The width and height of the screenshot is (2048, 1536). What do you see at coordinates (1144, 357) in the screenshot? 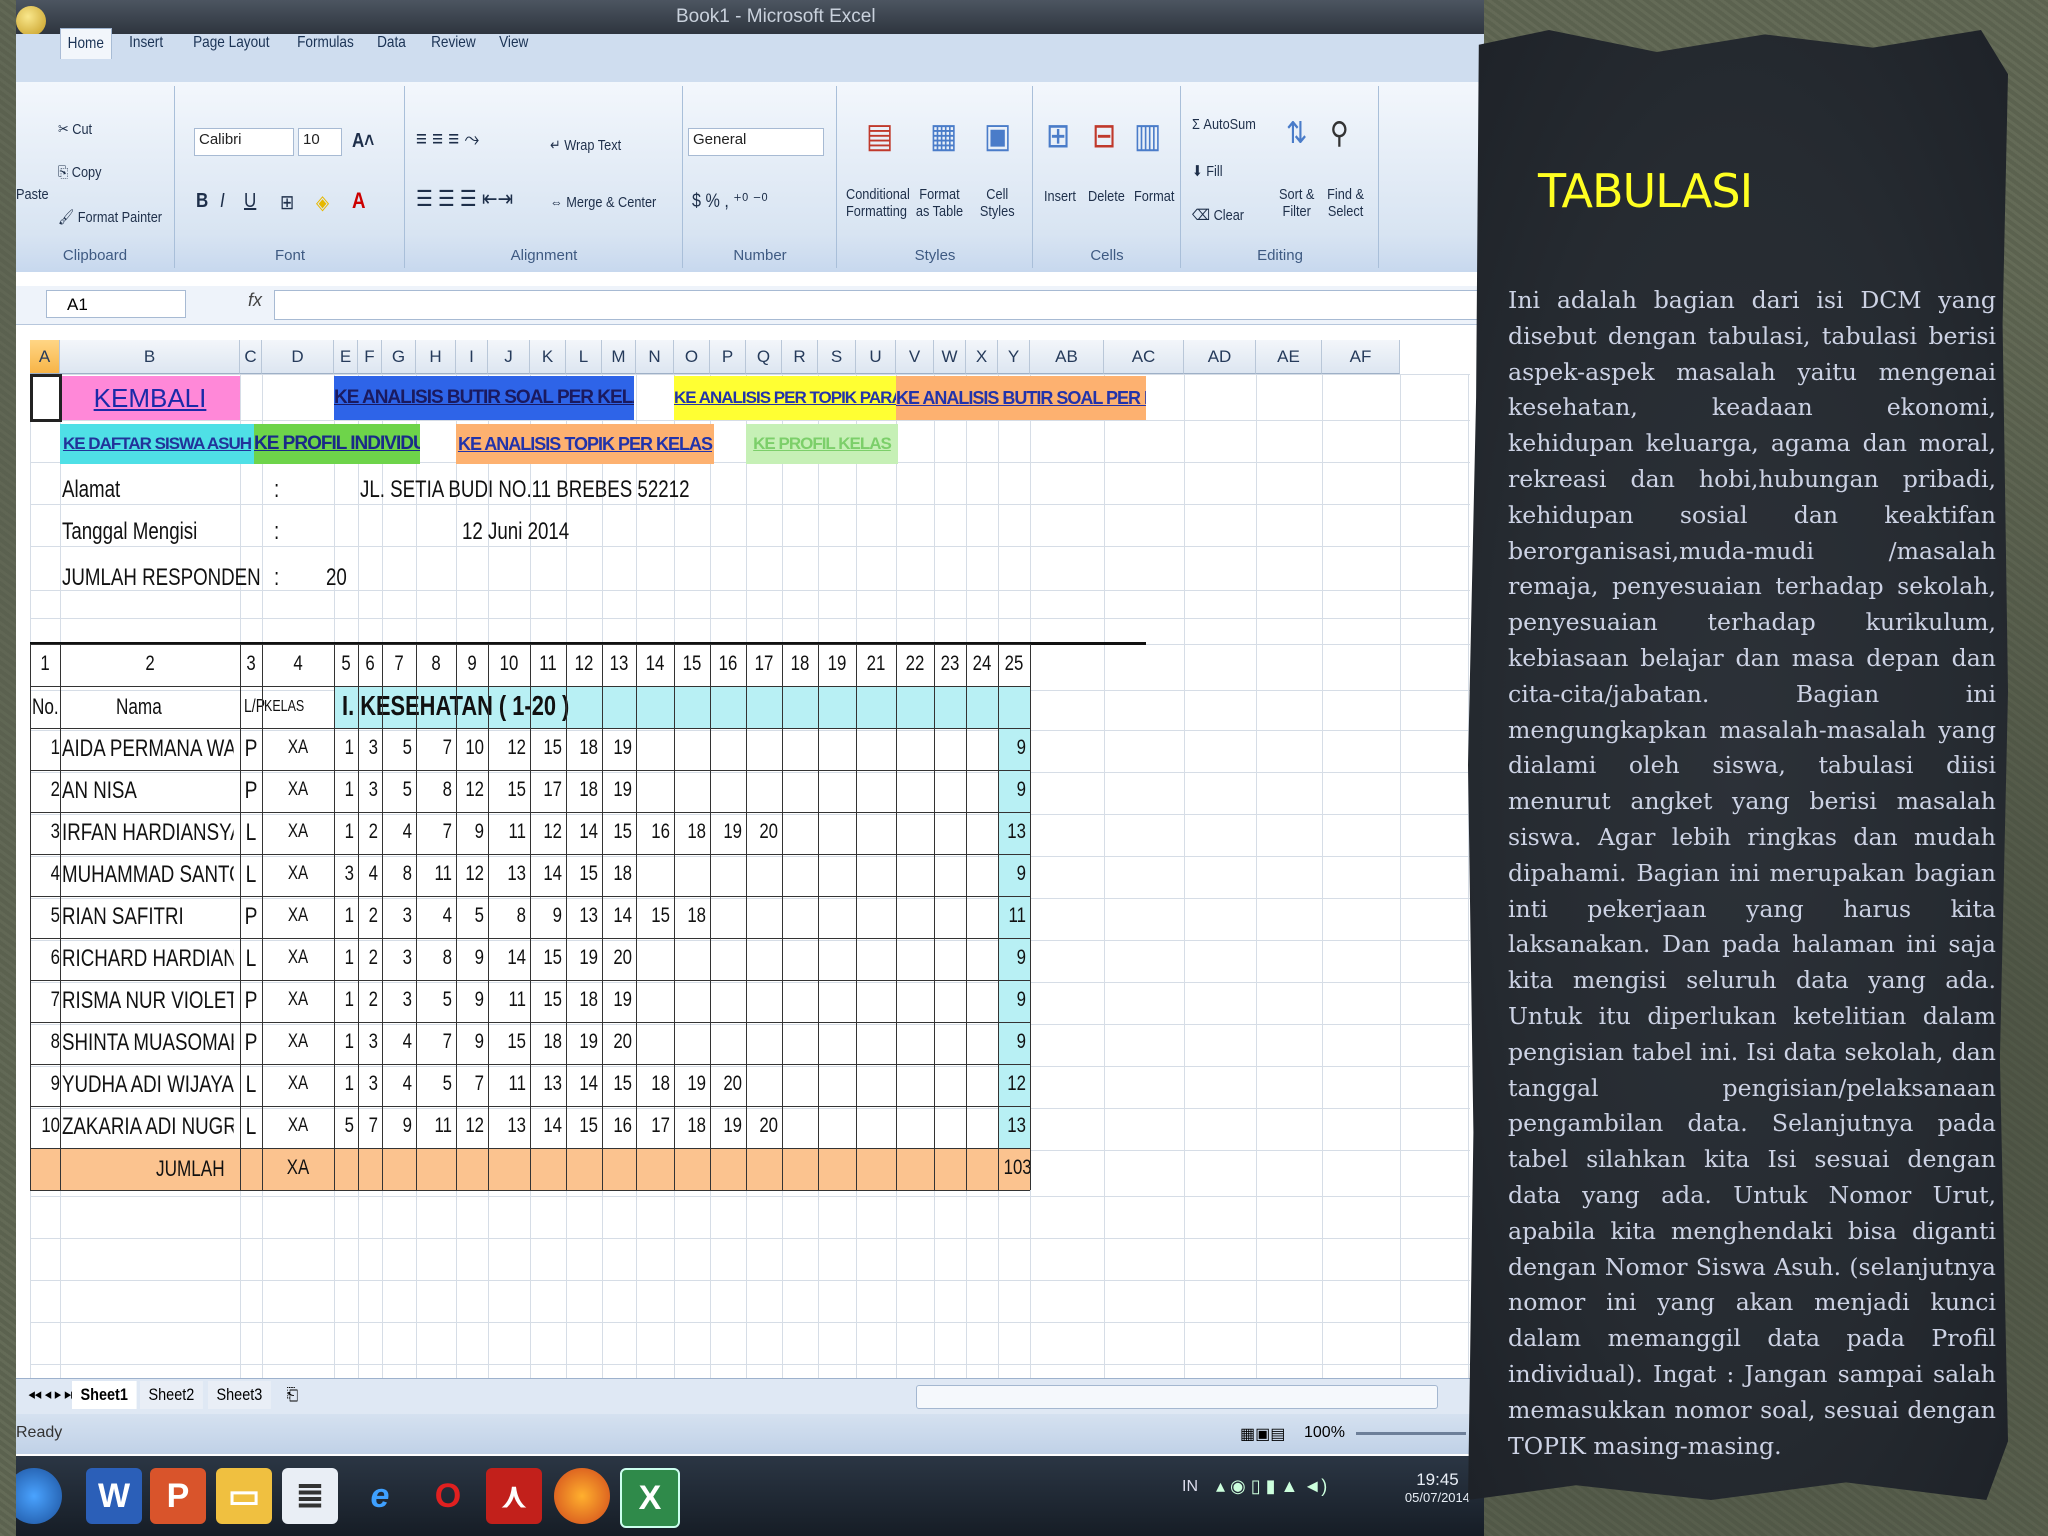
I see `col-header-AC: AC` at bounding box center [1144, 357].